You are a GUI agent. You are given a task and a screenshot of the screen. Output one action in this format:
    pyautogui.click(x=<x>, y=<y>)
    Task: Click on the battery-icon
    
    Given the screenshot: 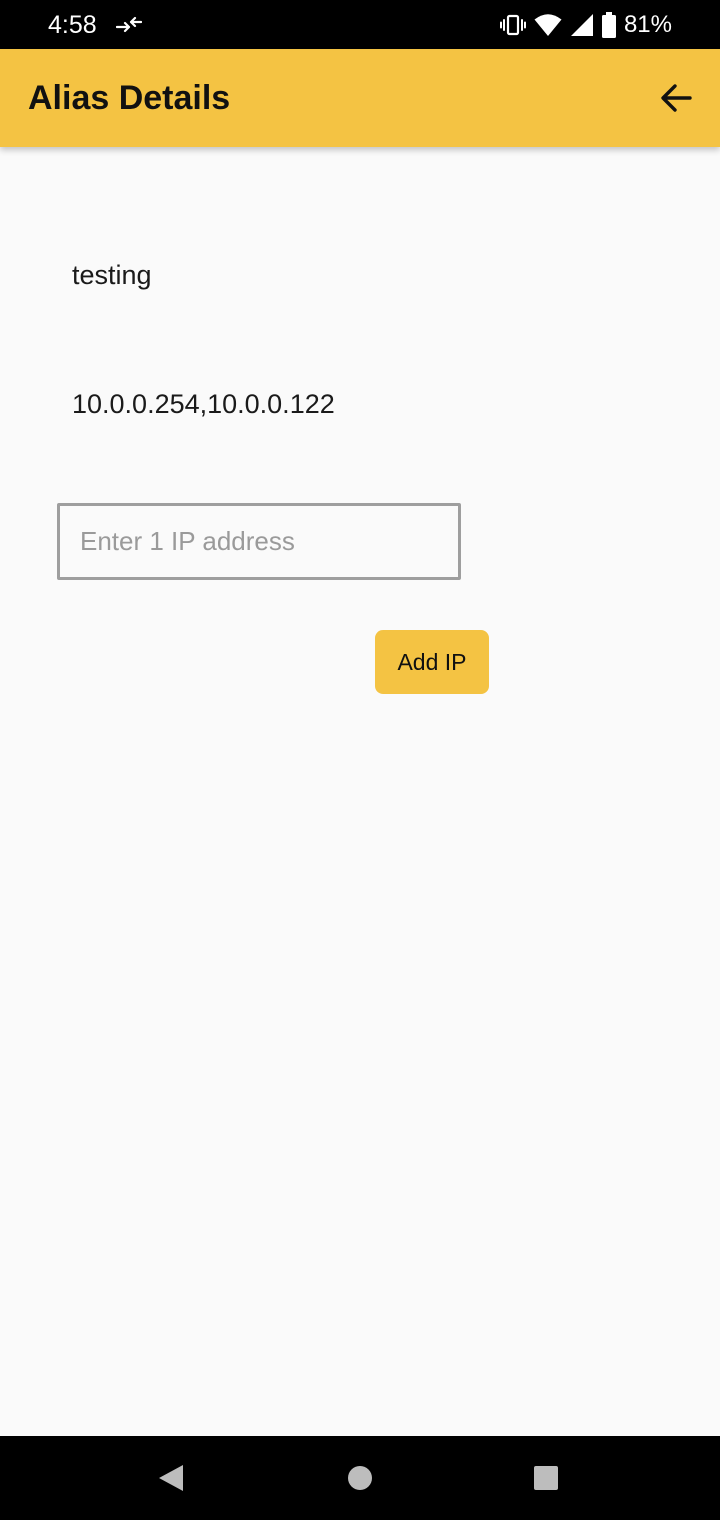 What is the action you would take?
    pyautogui.click(x=608, y=25)
    